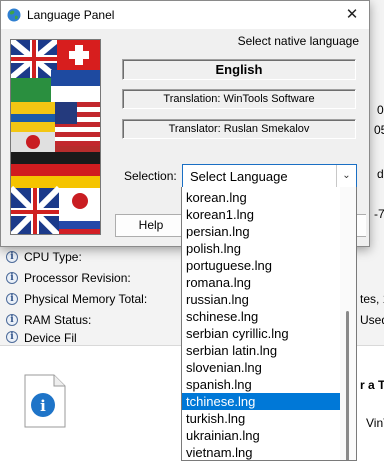 The height and width of the screenshot is (461, 384). What do you see at coordinates (58, 320) in the screenshot?
I see `info-row-label: RAM Status:` at bounding box center [58, 320].